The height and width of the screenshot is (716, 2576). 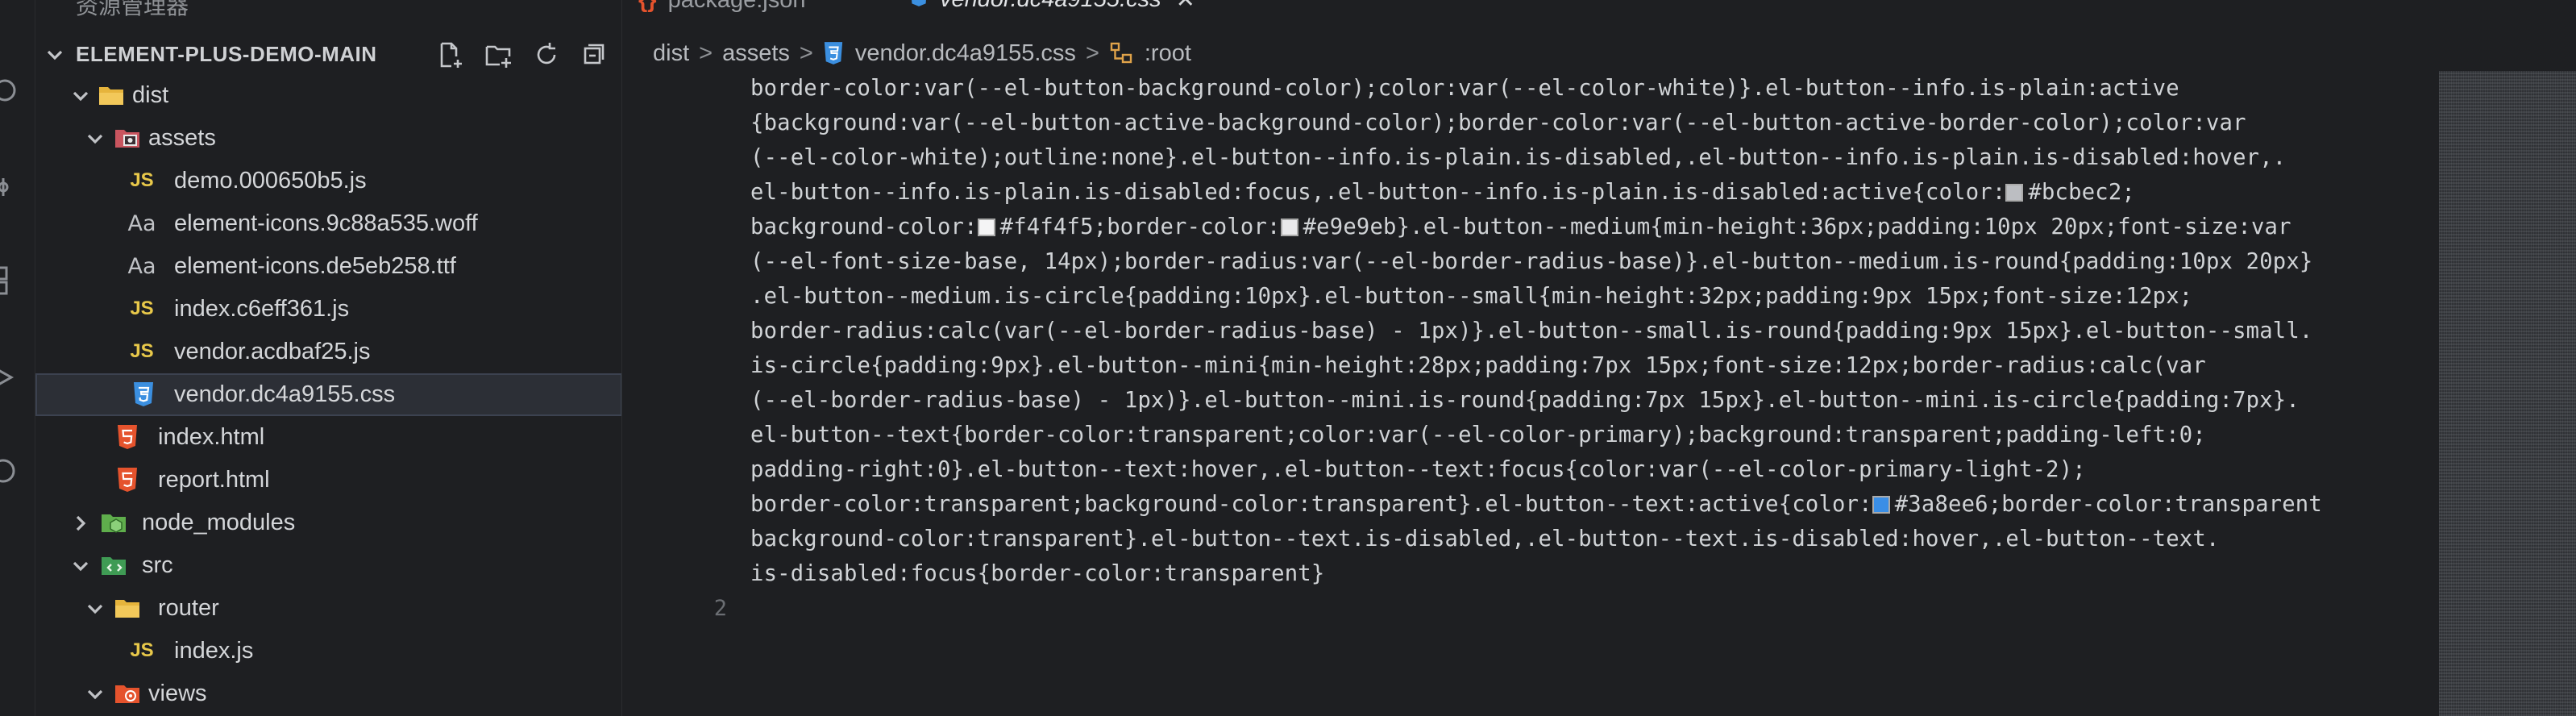 What do you see at coordinates (188, 608) in the screenshot?
I see `tree-item-label: router` at bounding box center [188, 608].